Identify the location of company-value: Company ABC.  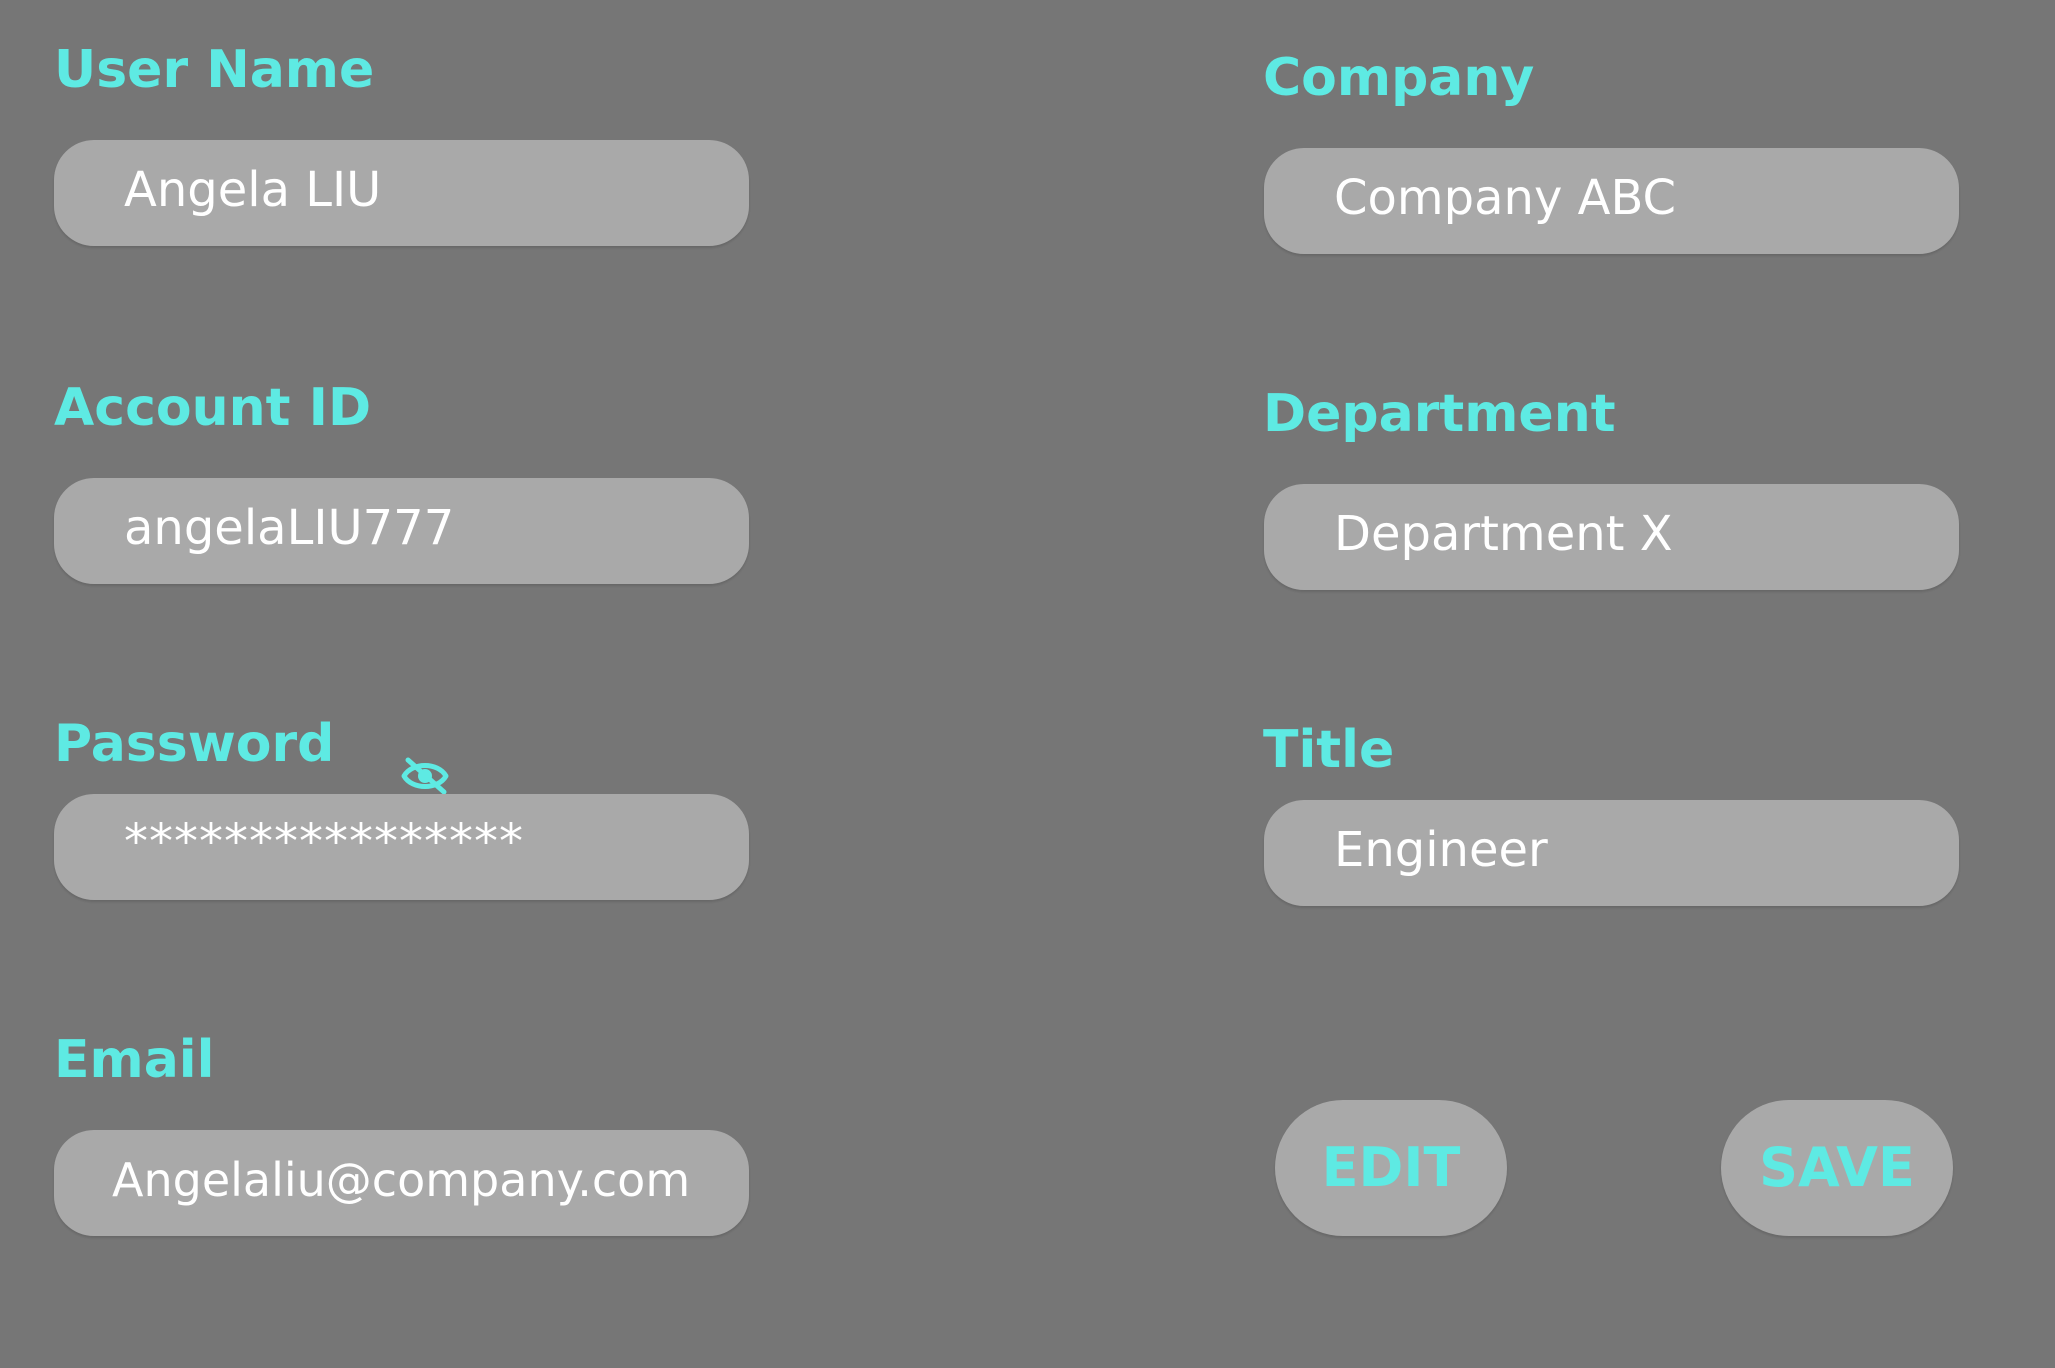
(1505, 198).